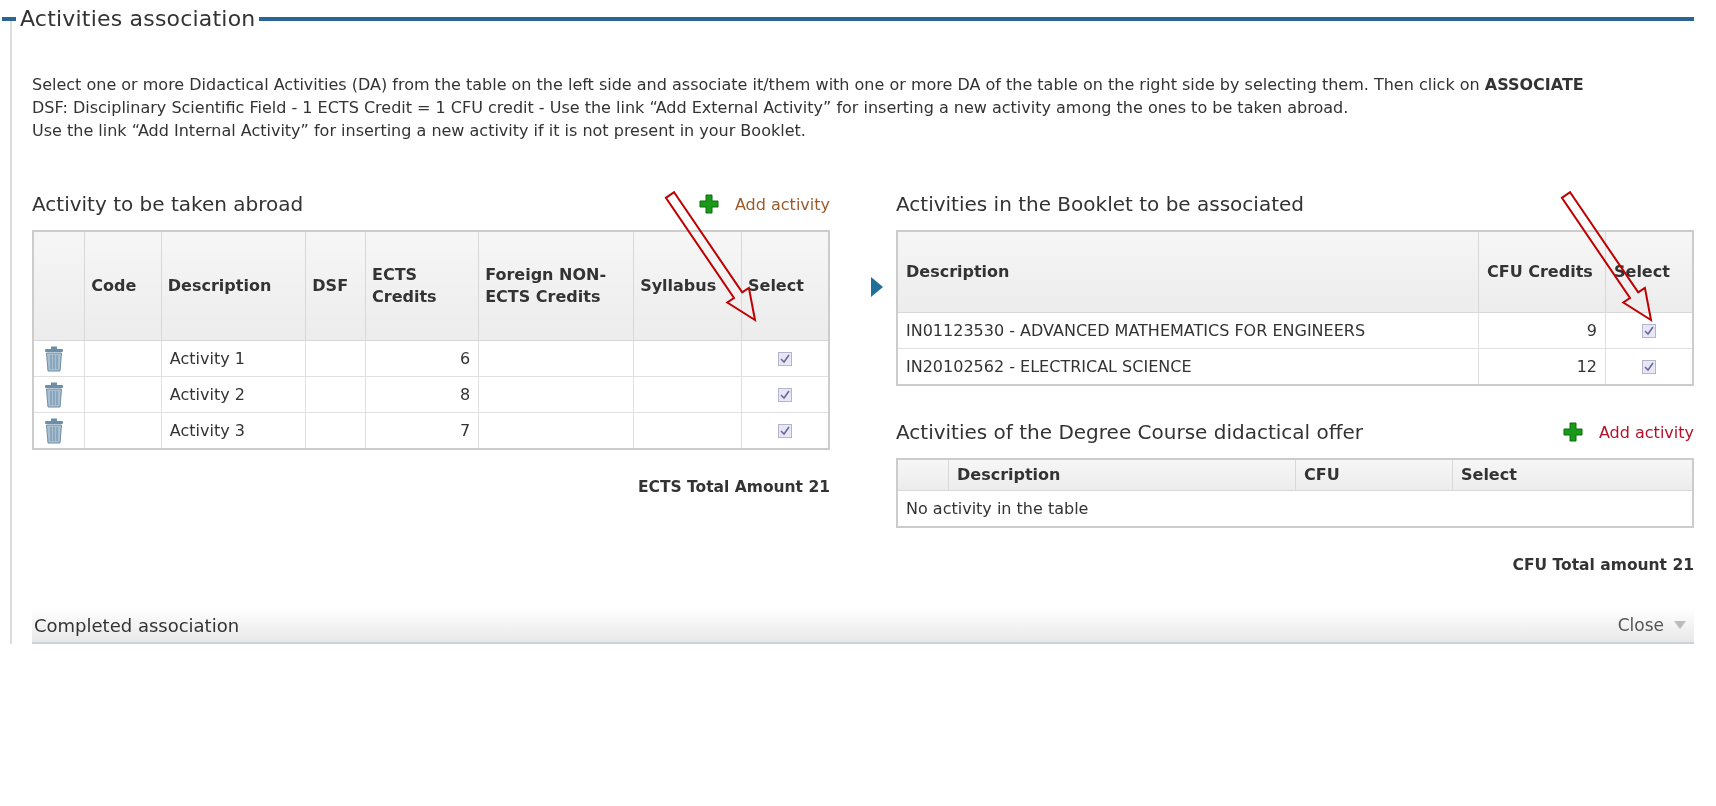 This screenshot has height=806, width=1716. What do you see at coordinates (233, 394) in the screenshot?
I see `table-cell: Activity 2` at bounding box center [233, 394].